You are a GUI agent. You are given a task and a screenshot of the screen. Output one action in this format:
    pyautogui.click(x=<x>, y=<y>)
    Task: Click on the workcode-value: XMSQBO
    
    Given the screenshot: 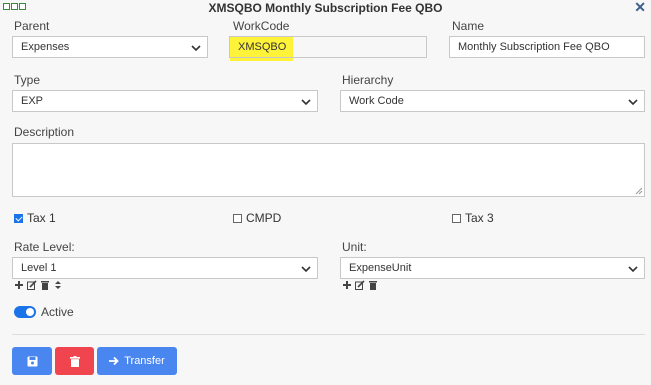 What is the action you would take?
    pyautogui.click(x=262, y=47)
    